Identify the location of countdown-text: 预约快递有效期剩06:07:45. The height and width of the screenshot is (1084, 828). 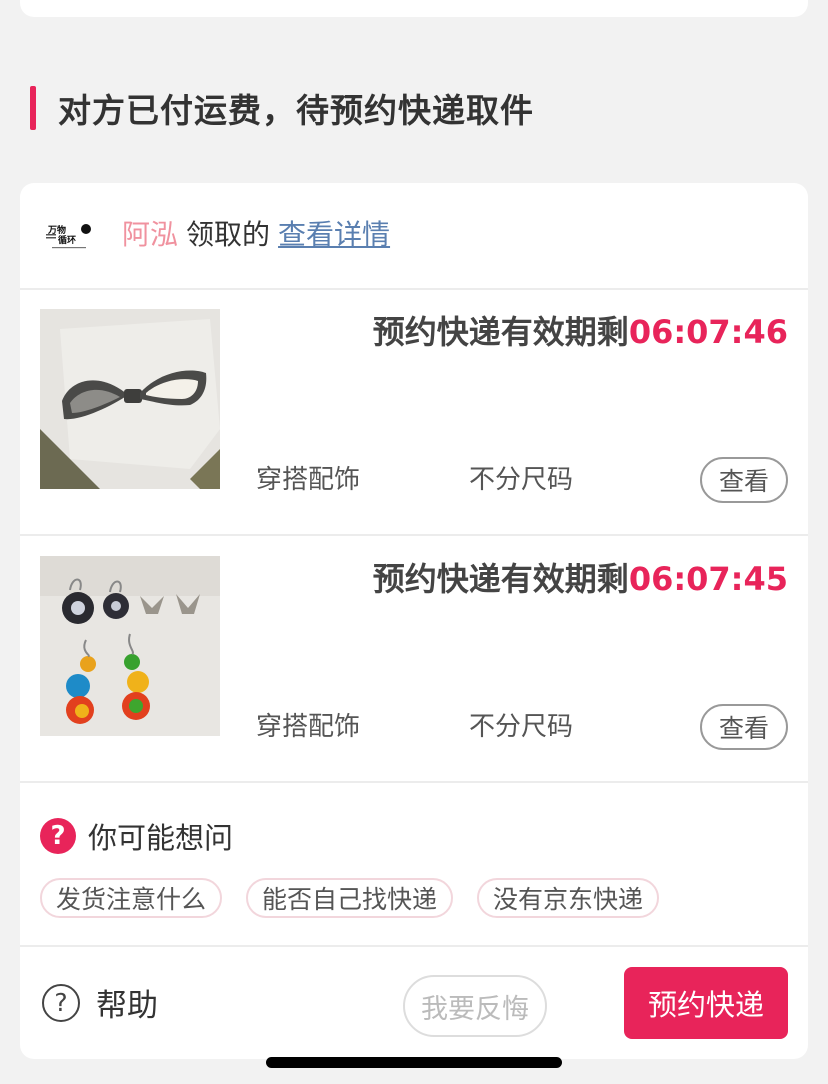
(580, 577).